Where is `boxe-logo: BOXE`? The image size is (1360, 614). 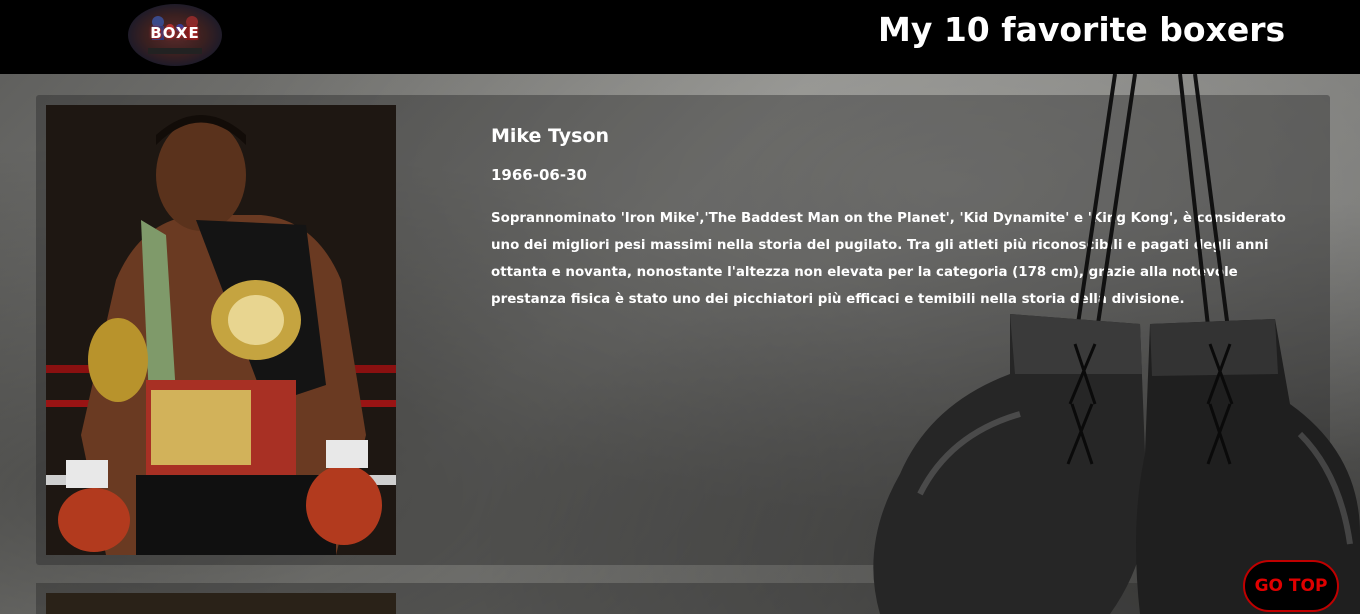 boxe-logo: BOXE is located at coordinates (175, 35).